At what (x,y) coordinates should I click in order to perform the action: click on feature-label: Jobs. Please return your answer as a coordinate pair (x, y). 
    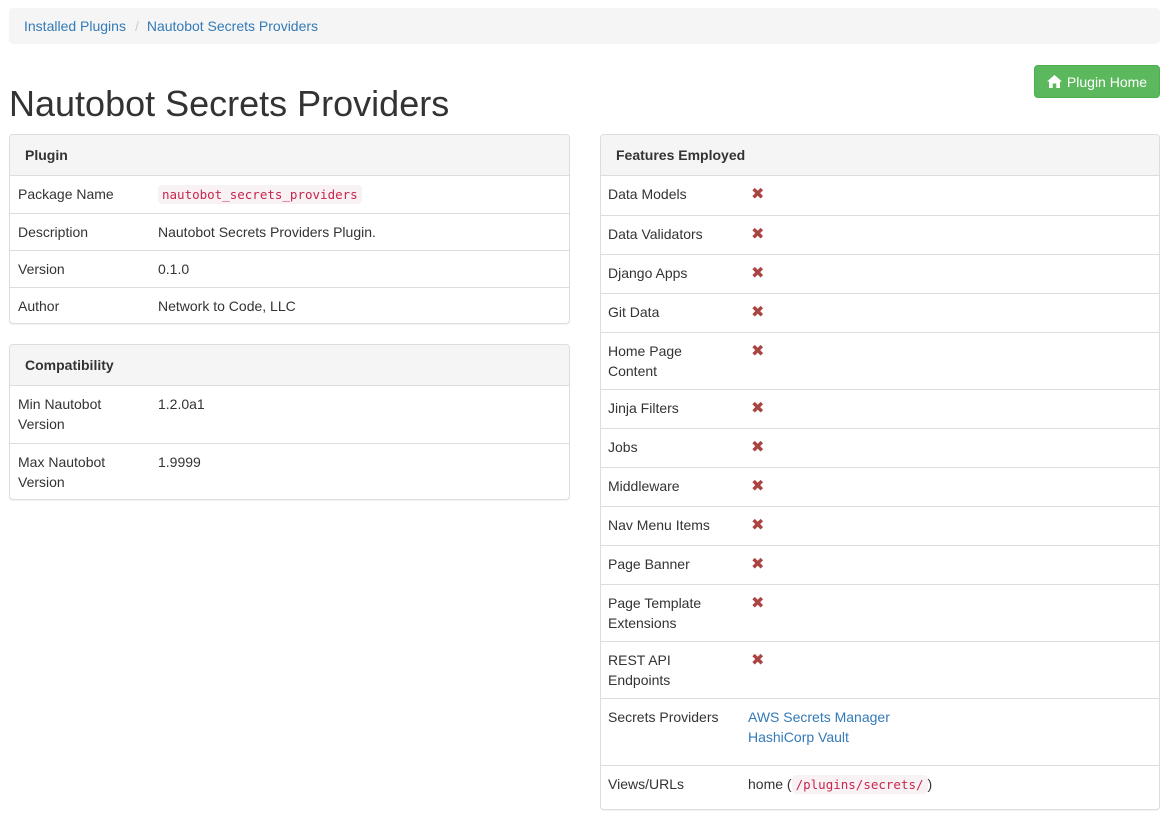
    Looking at the image, I should click on (623, 447).